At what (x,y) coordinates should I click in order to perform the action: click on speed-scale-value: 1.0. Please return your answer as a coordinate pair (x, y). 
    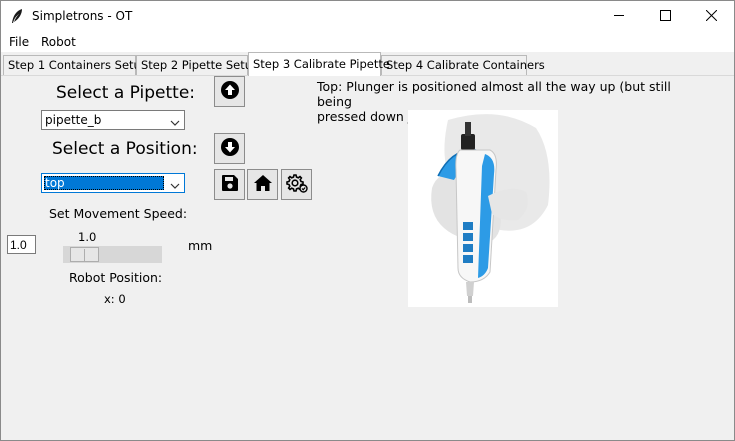
    Looking at the image, I should click on (87, 237).